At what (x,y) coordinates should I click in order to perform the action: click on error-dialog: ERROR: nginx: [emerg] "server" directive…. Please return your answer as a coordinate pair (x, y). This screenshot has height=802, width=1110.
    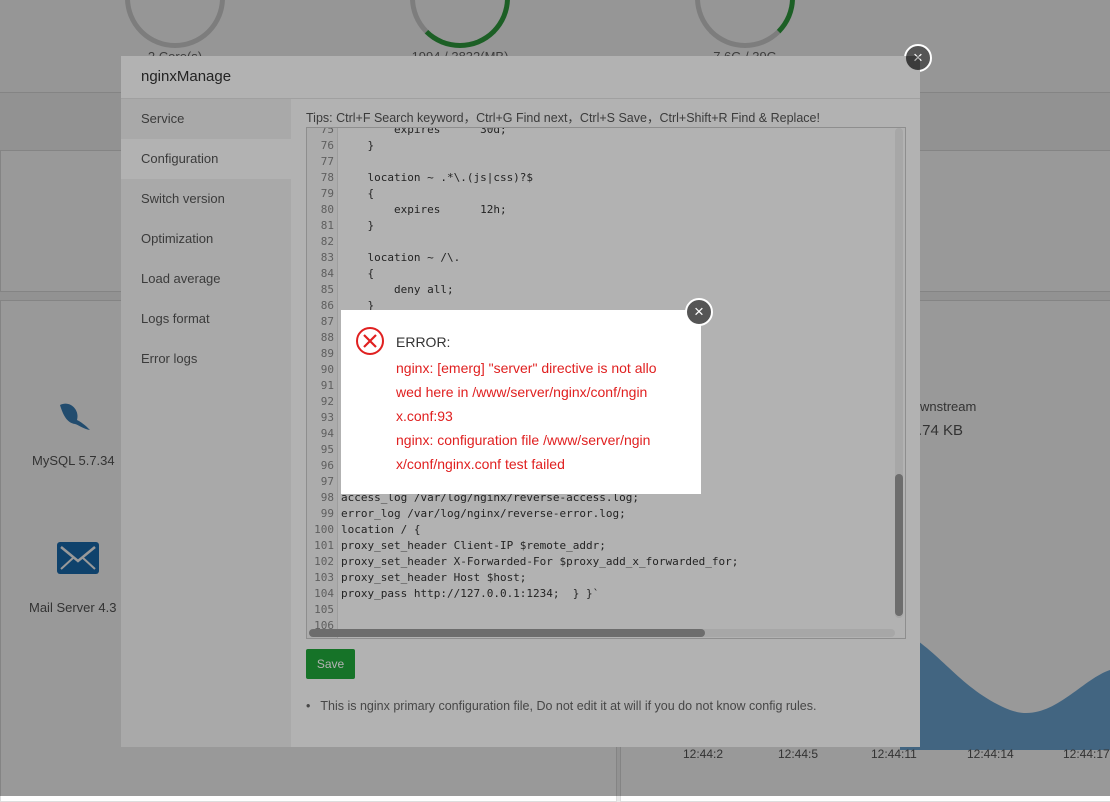
    Looking at the image, I should click on (521, 402).